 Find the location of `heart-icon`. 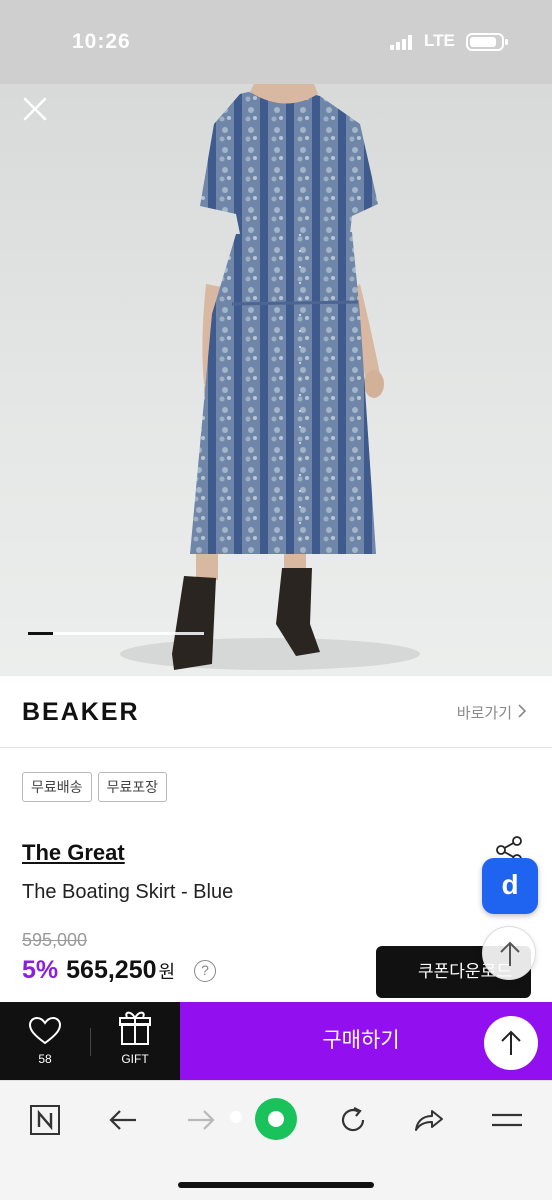

heart-icon is located at coordinates (45, 1030).